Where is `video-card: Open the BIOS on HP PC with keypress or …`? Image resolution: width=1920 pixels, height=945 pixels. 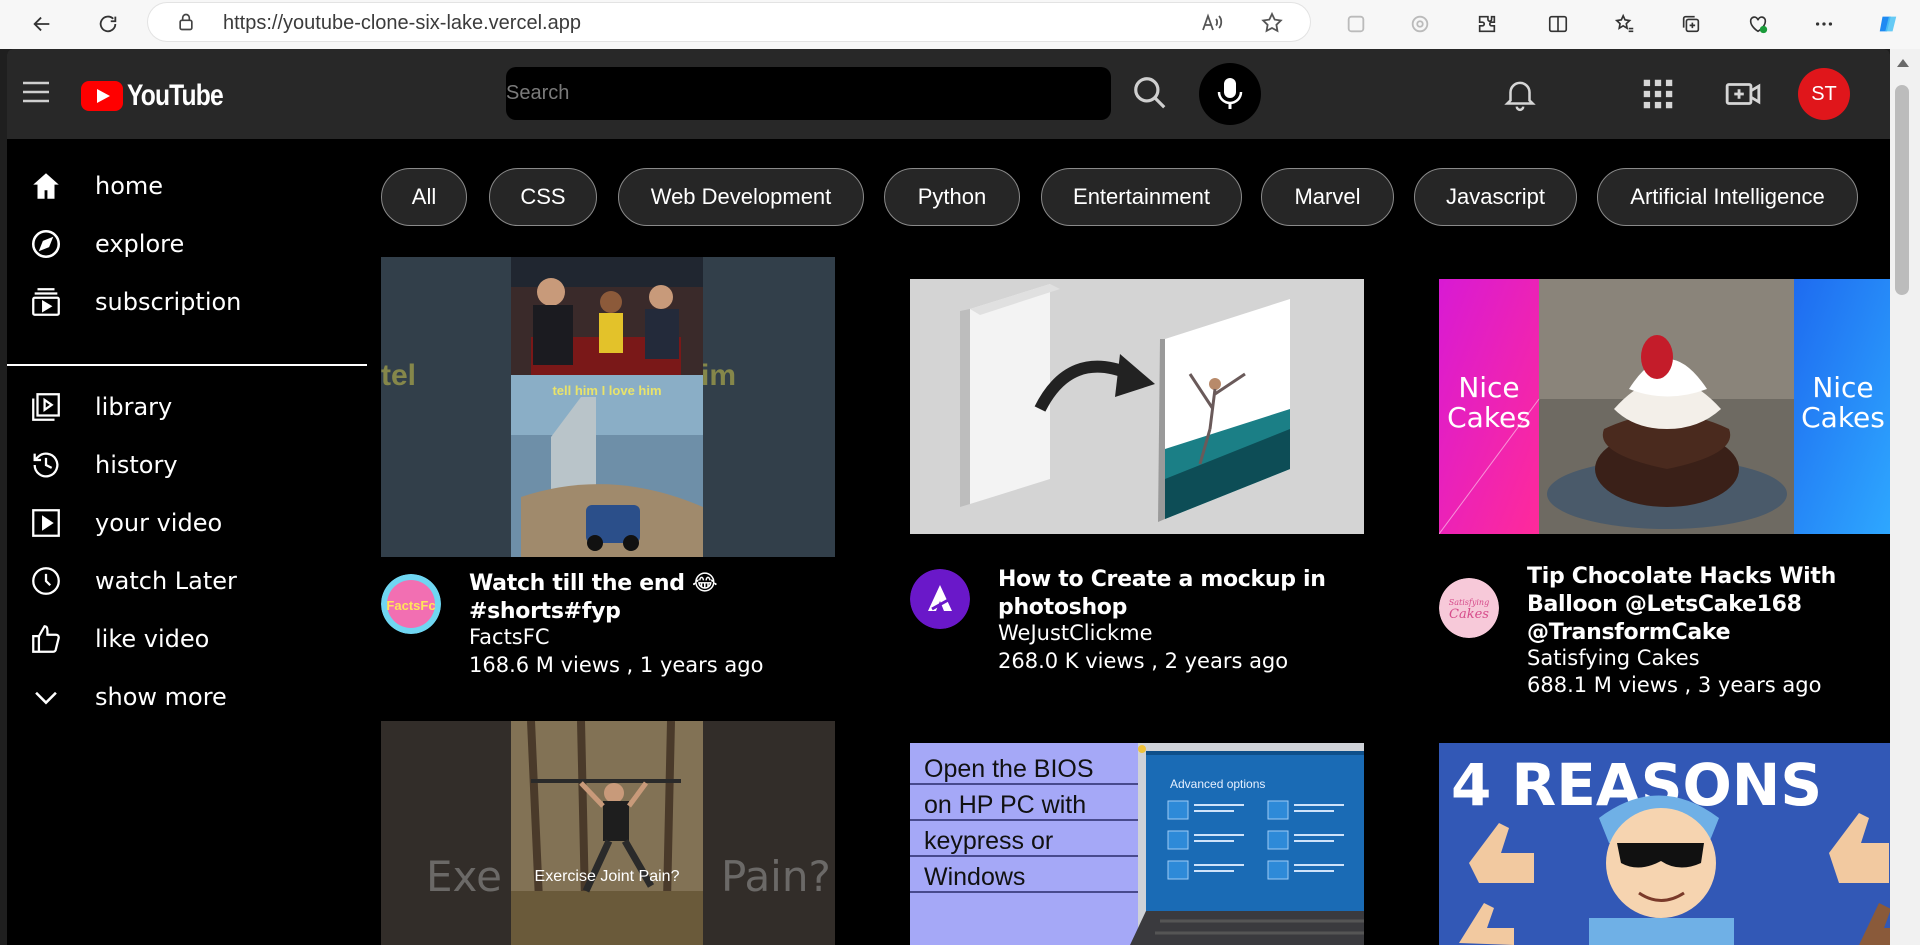
video-card: Open the BIOS on HP PC with keypress or … is located at coordinates (1137, 844).